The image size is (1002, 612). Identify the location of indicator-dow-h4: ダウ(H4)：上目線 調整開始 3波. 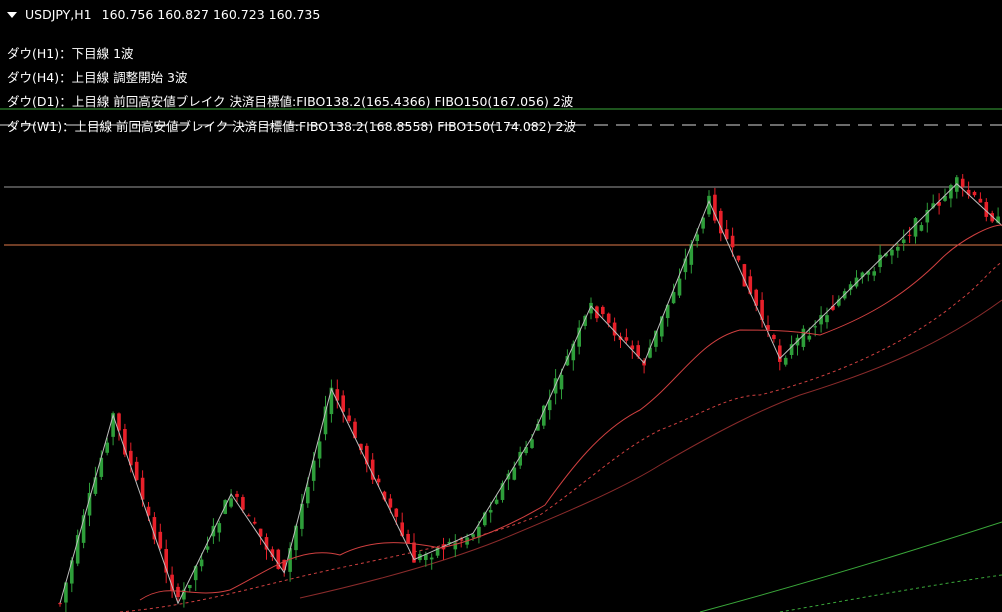
(97, 77).